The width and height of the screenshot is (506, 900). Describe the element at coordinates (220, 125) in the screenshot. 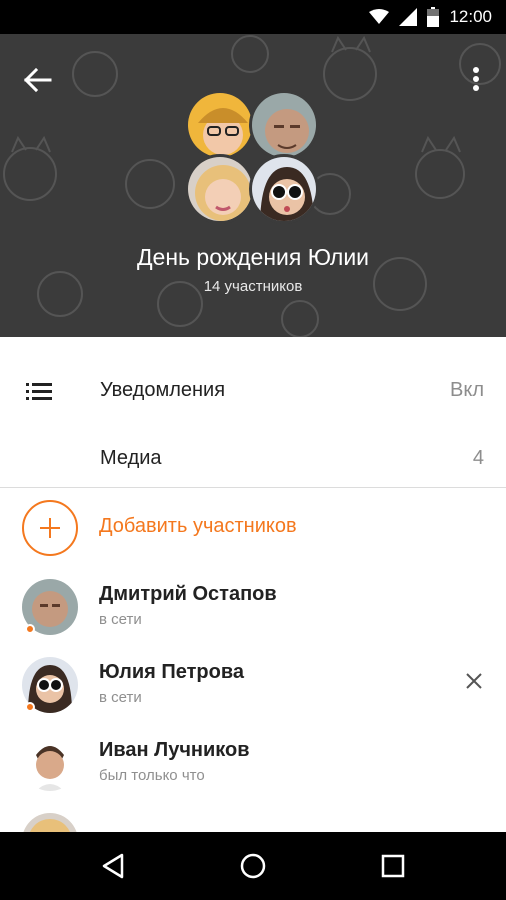

I see `group-avatar-woman-glasses` at that location.